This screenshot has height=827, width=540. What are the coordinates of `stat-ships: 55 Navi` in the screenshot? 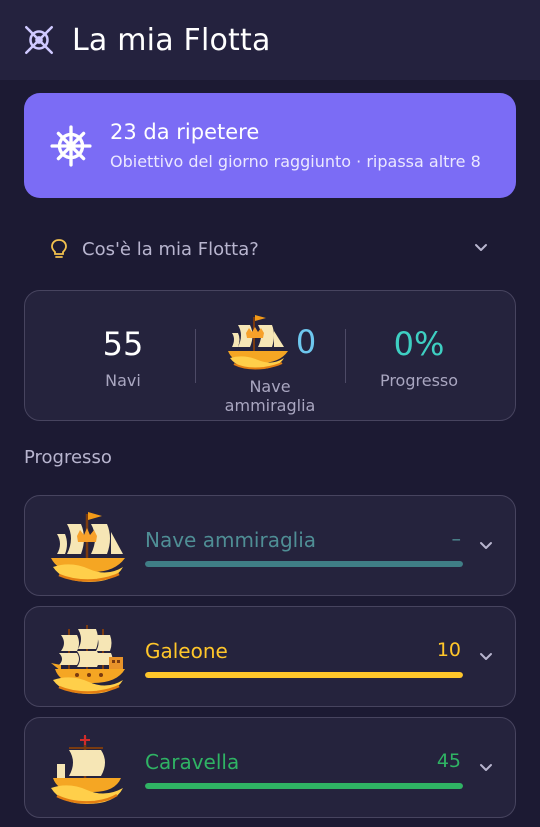 It's located at (123, 356).